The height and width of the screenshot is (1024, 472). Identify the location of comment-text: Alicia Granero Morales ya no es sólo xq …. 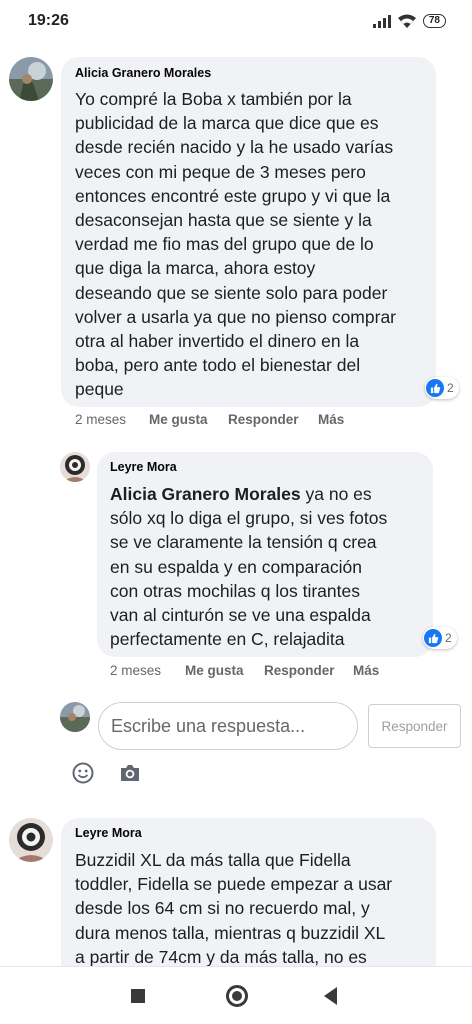
(269, 566).